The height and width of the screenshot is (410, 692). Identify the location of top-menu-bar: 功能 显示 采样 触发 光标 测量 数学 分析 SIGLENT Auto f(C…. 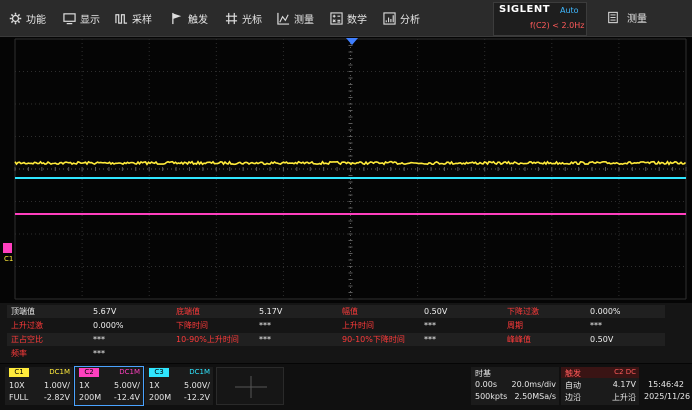
(346, 18).